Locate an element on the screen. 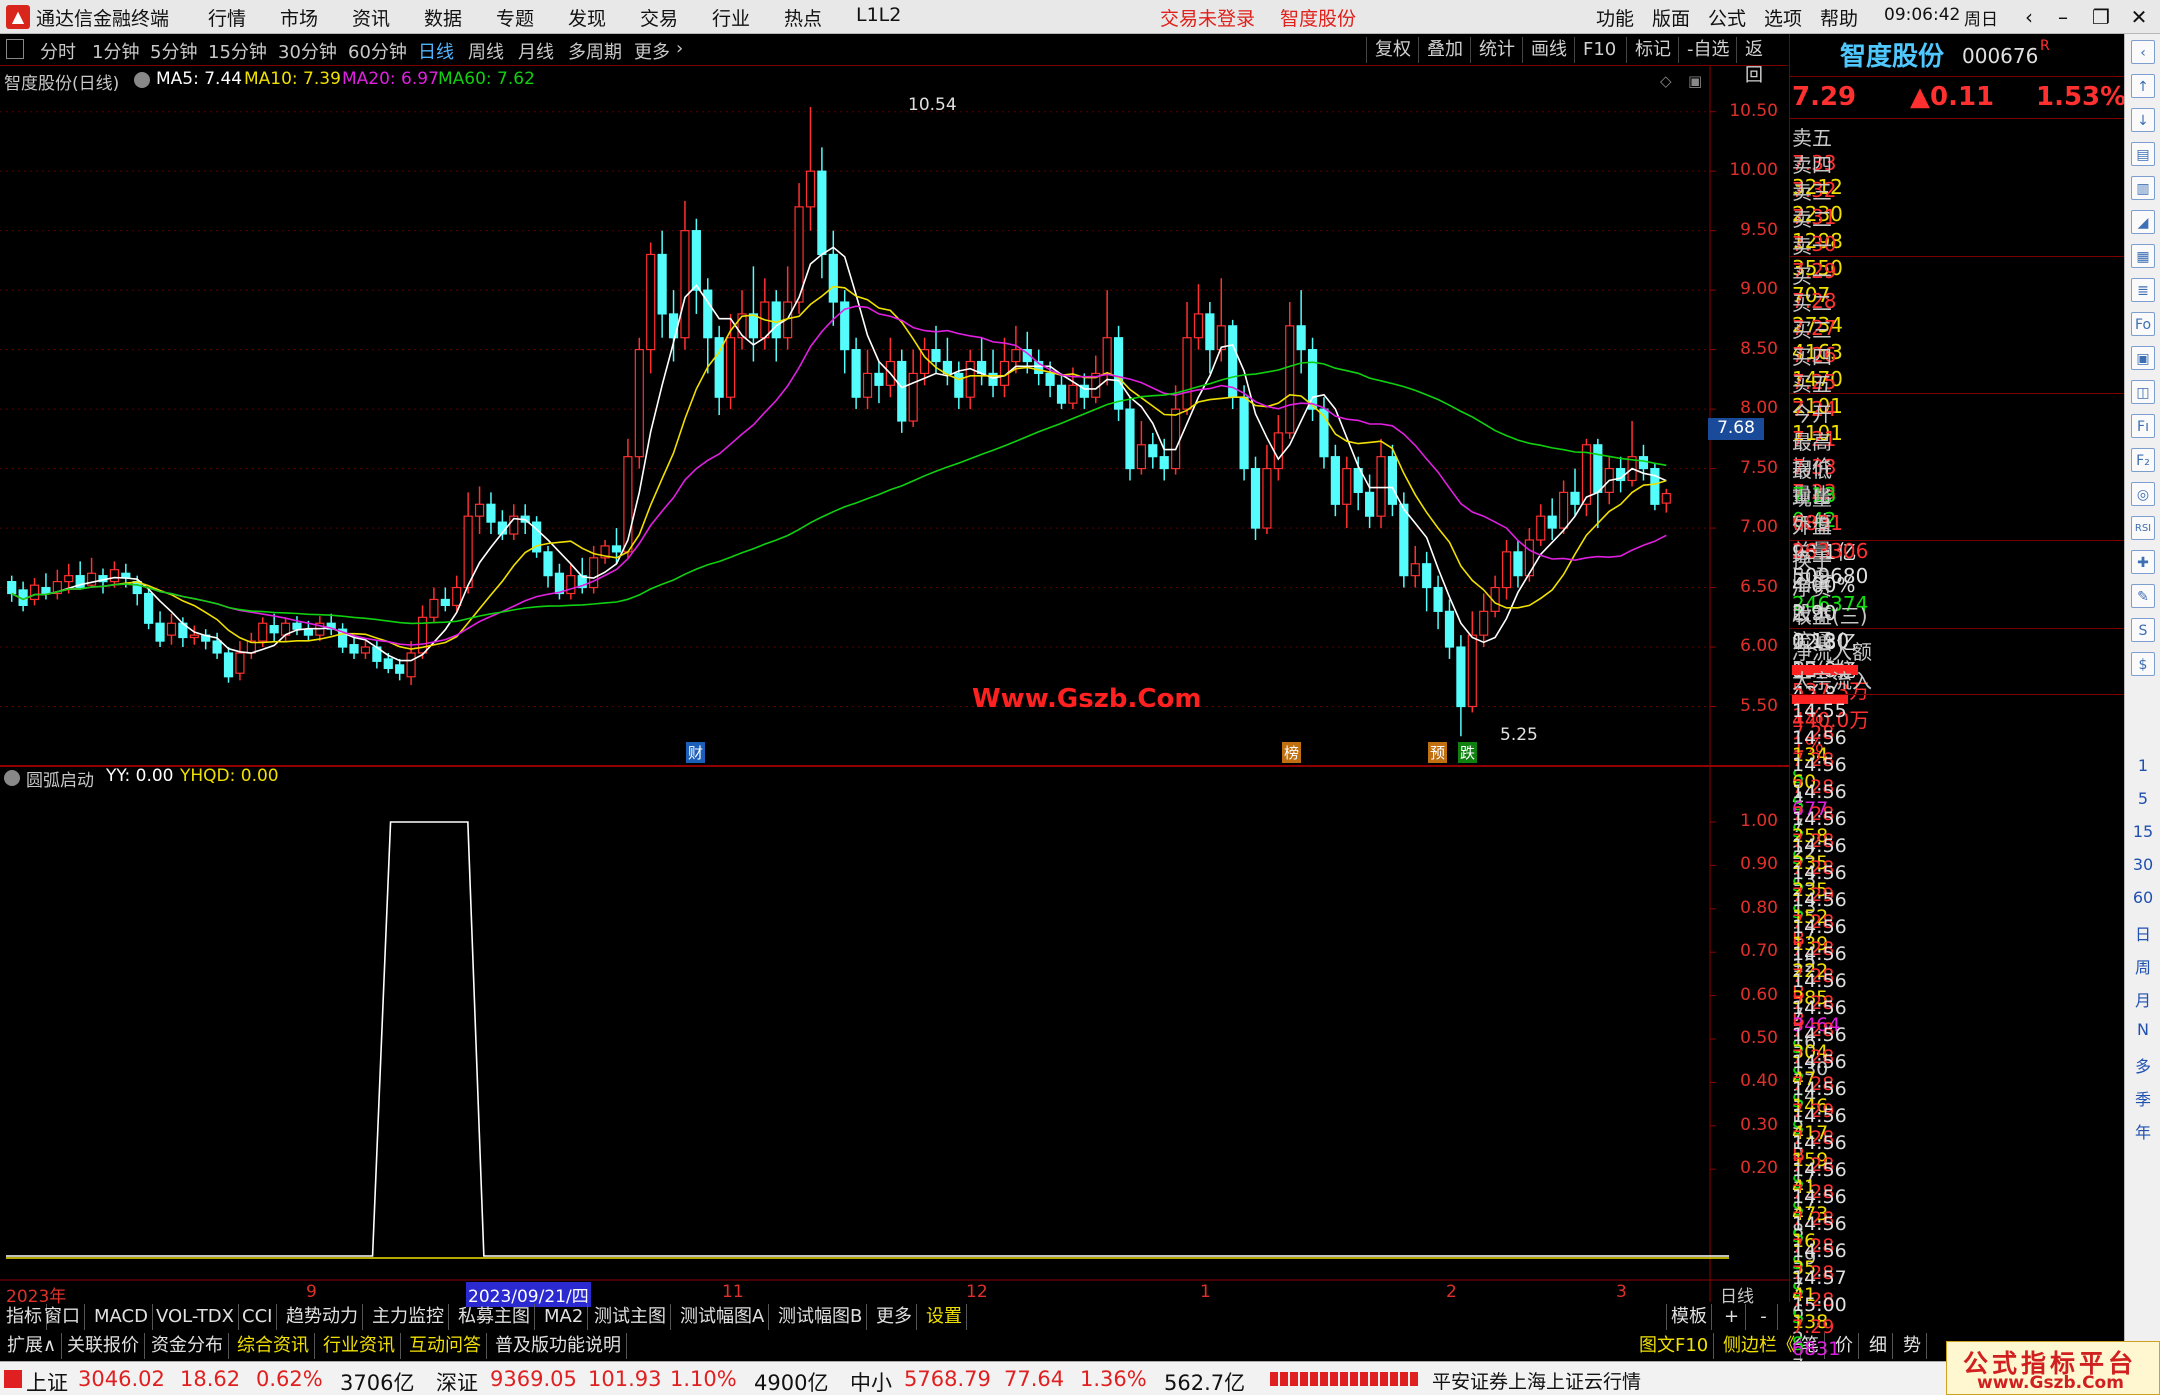  grid-icon: ▥ is located at coordinates (2143, 188).